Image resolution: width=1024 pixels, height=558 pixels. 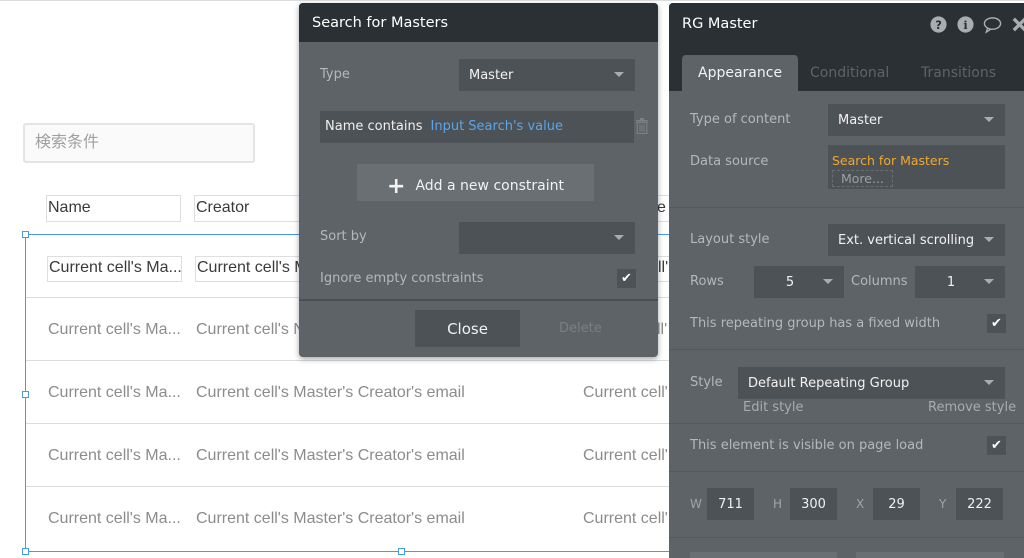 I want to click on visible-on-load-checkbox: ✔, so click(x=996, y=445).